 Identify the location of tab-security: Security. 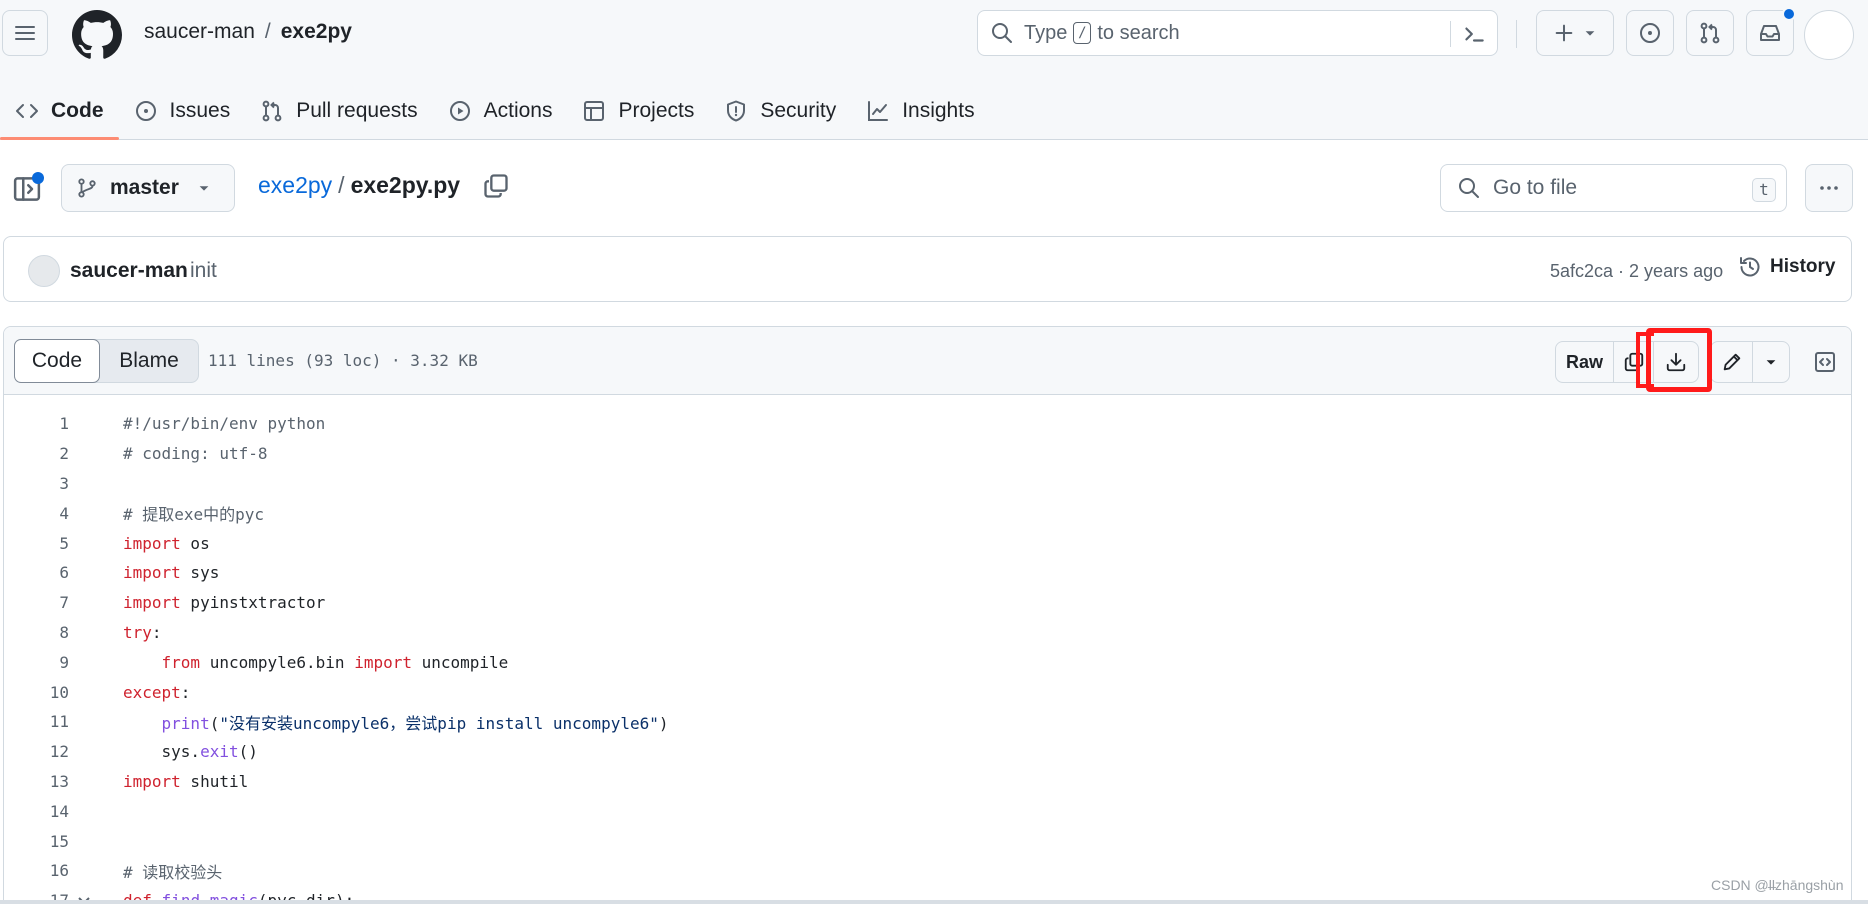
(780, 111).